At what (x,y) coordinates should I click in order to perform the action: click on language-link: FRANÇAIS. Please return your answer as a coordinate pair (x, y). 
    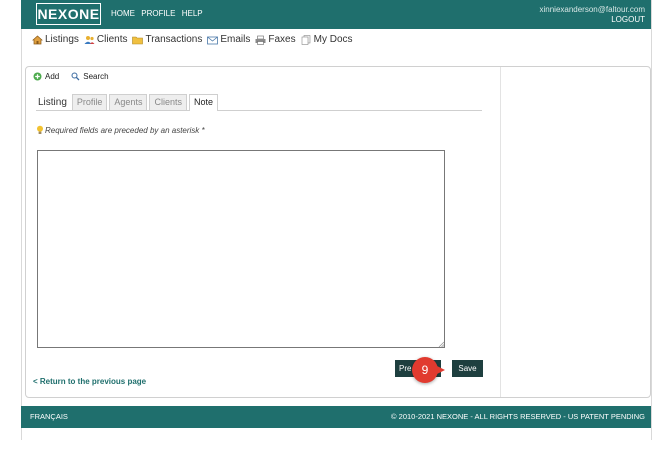
    Looking at the image, I should click on (49, 417).